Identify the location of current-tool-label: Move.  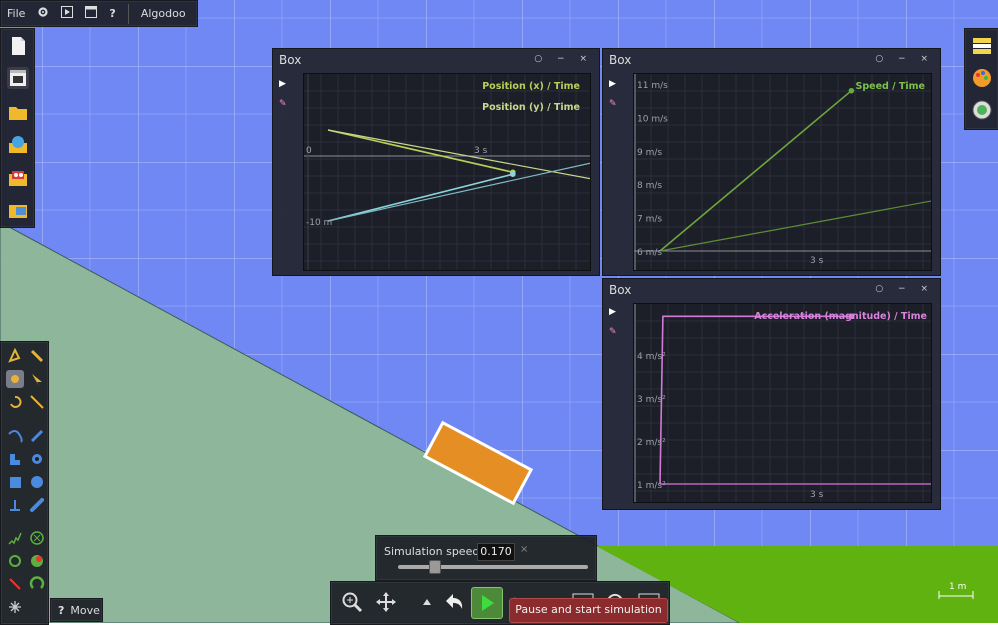
(85, 610).